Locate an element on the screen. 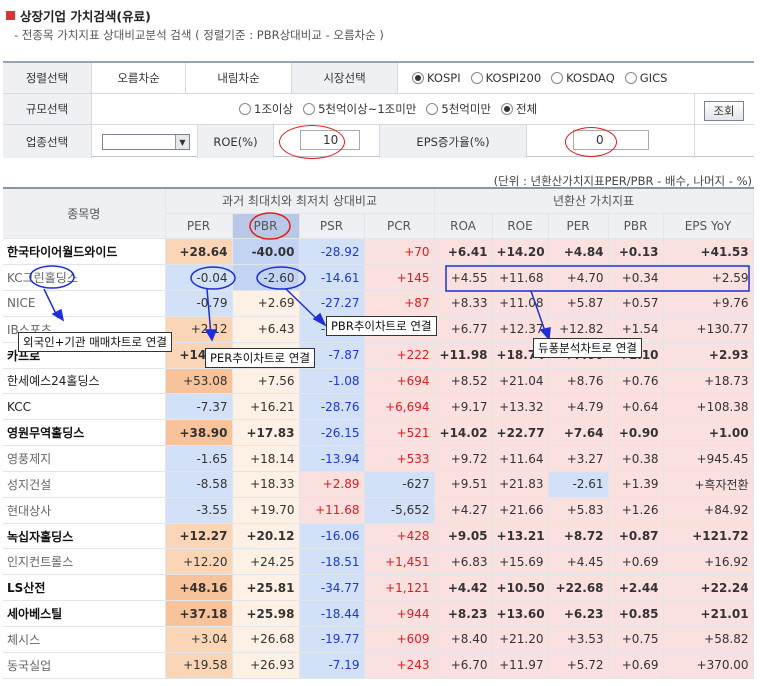 The height and width of the screenshot is (686, 760). chevron-down-icon: ▼ is located at coordinates (182, 142).